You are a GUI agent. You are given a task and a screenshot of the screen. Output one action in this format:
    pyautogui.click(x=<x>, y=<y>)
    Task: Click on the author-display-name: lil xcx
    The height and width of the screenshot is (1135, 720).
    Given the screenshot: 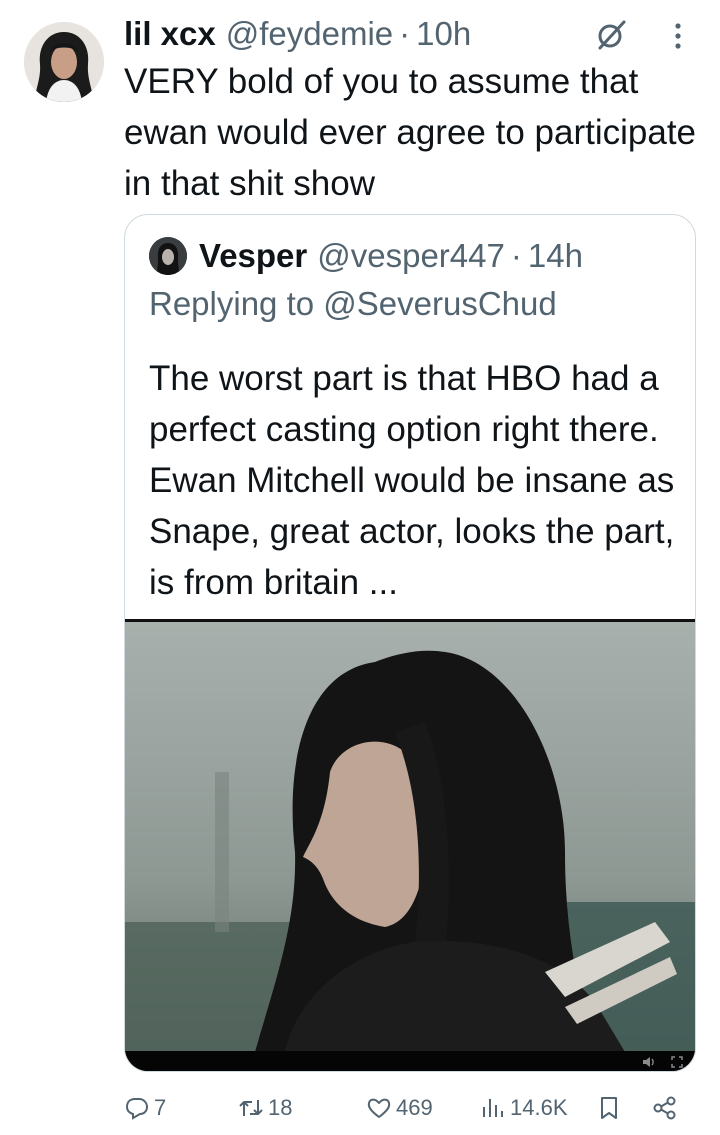 What is the action you would take?
    pyautogui.click(x=170, y=34)
    